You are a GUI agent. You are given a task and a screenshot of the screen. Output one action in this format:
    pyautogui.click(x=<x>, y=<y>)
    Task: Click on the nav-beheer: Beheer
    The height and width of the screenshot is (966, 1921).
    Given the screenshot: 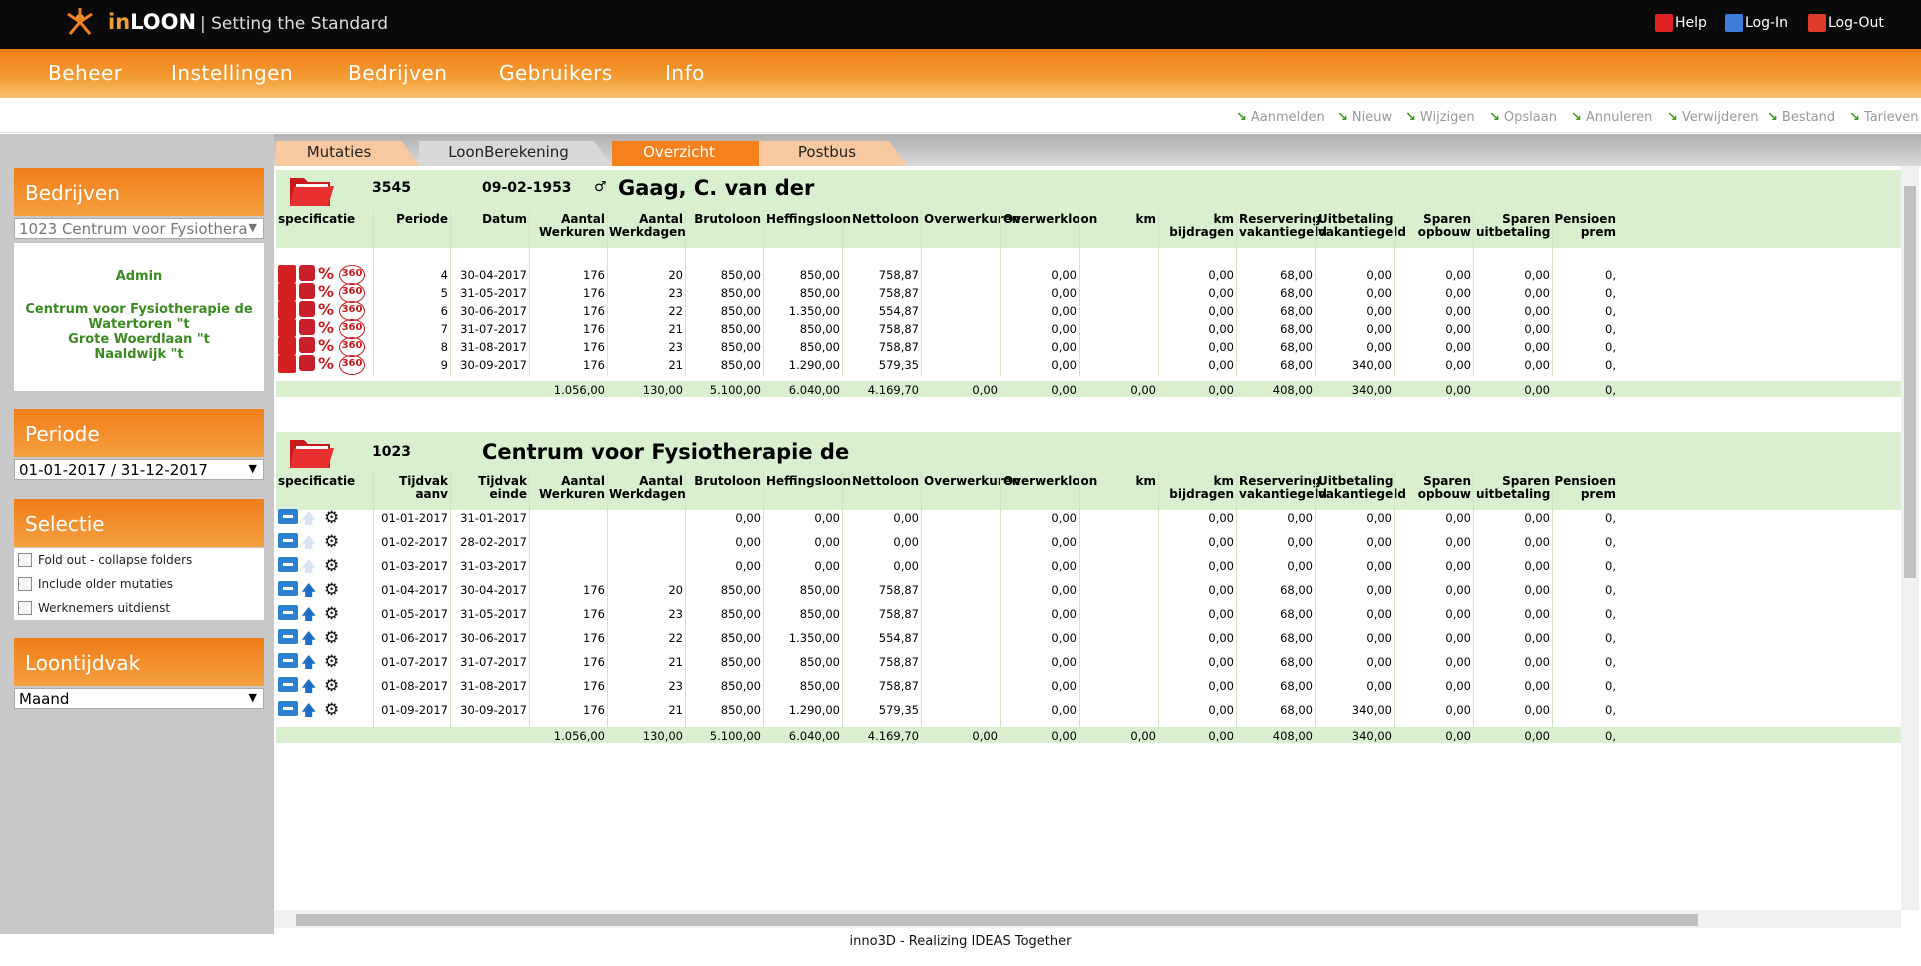 What is the action you would take?
    pyautogui.click(x=85, y=73)
    